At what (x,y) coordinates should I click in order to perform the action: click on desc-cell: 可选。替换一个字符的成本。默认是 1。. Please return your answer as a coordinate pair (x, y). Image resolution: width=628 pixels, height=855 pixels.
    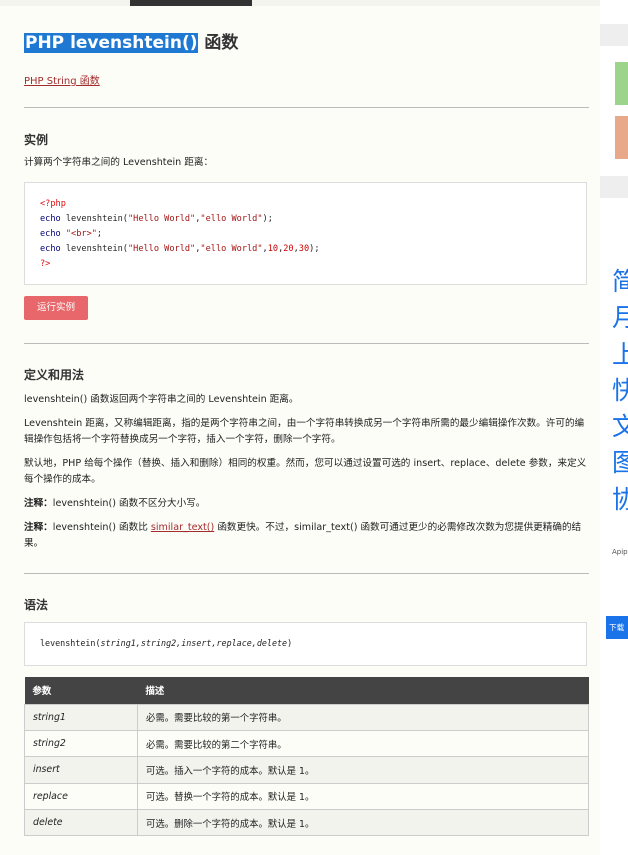
    Looking at the image, I should click on (363, 796).